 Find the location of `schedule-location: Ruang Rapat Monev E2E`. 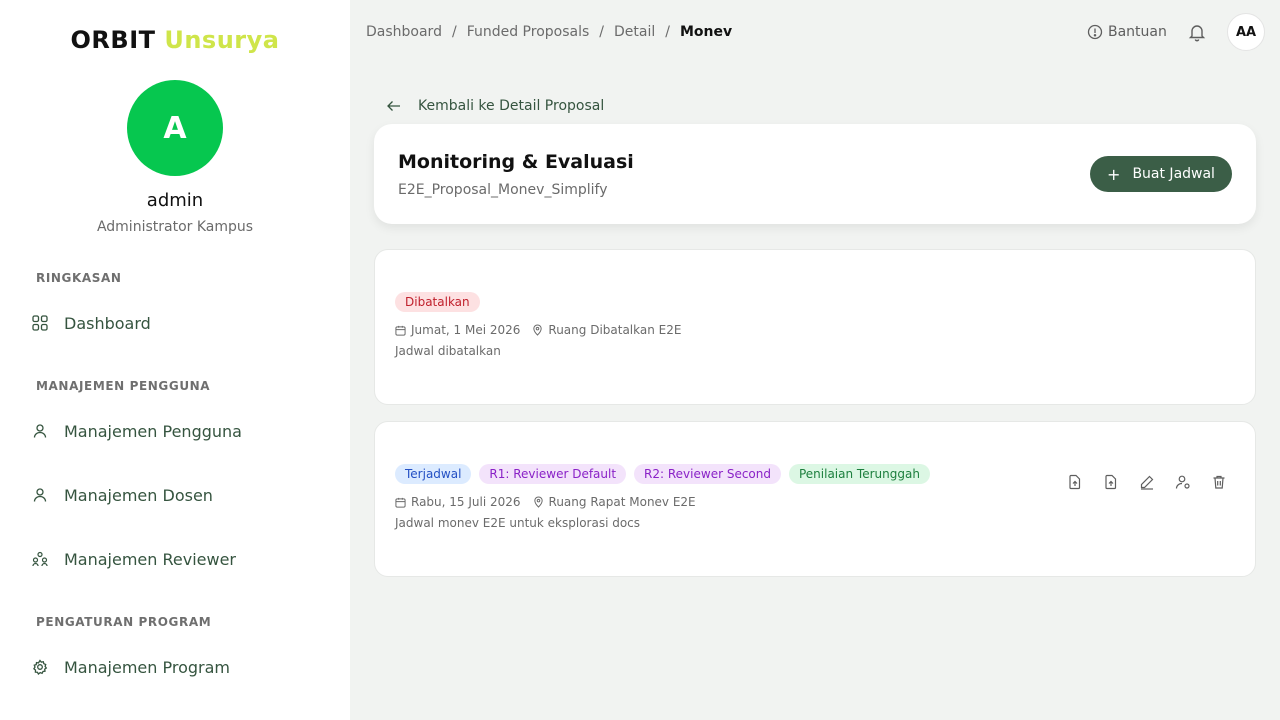

schedule-location: Ruang Rapat Monev E2E is located at coordinates (614, 502).